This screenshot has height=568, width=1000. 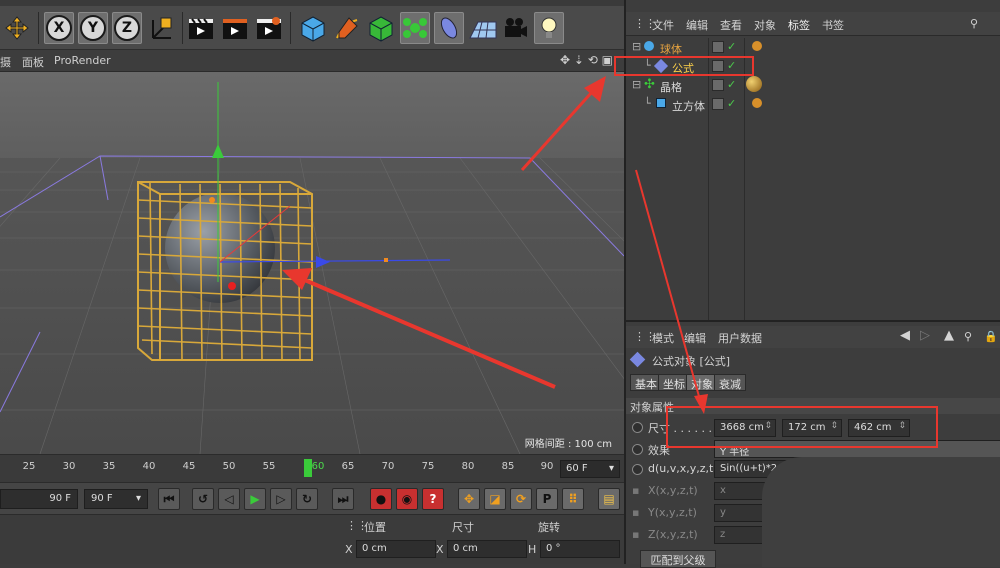 I want to click on lattice-icon: ✣, so click(x=649, y=84).